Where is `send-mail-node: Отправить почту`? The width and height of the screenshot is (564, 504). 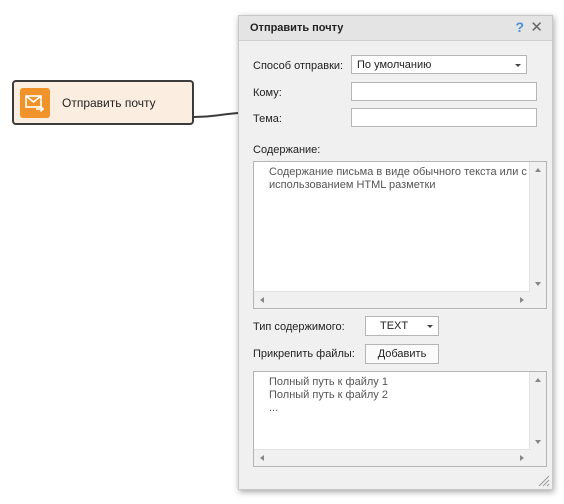
send-mail-node: Отправить почту is located at coordinates (103, 102).